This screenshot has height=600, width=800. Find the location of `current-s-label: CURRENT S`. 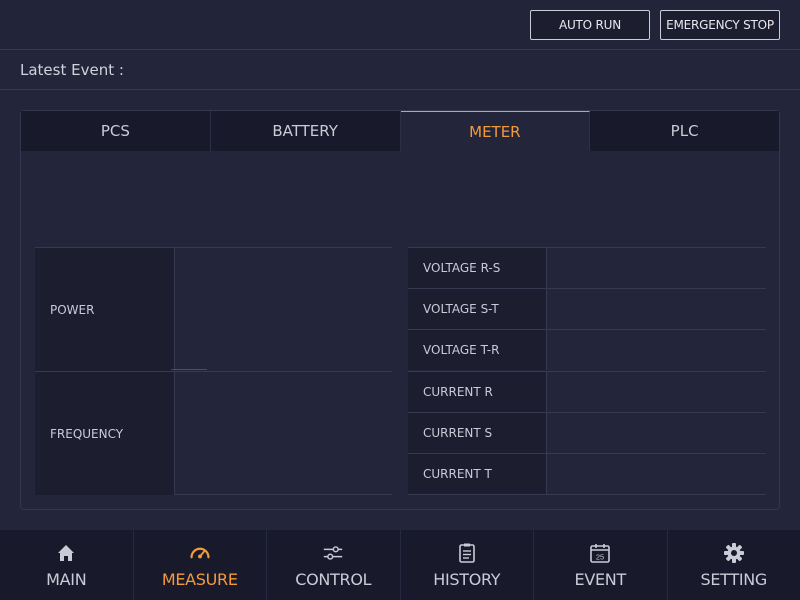

current-s-label: CURRENT S is located at coordinates (477, 433).